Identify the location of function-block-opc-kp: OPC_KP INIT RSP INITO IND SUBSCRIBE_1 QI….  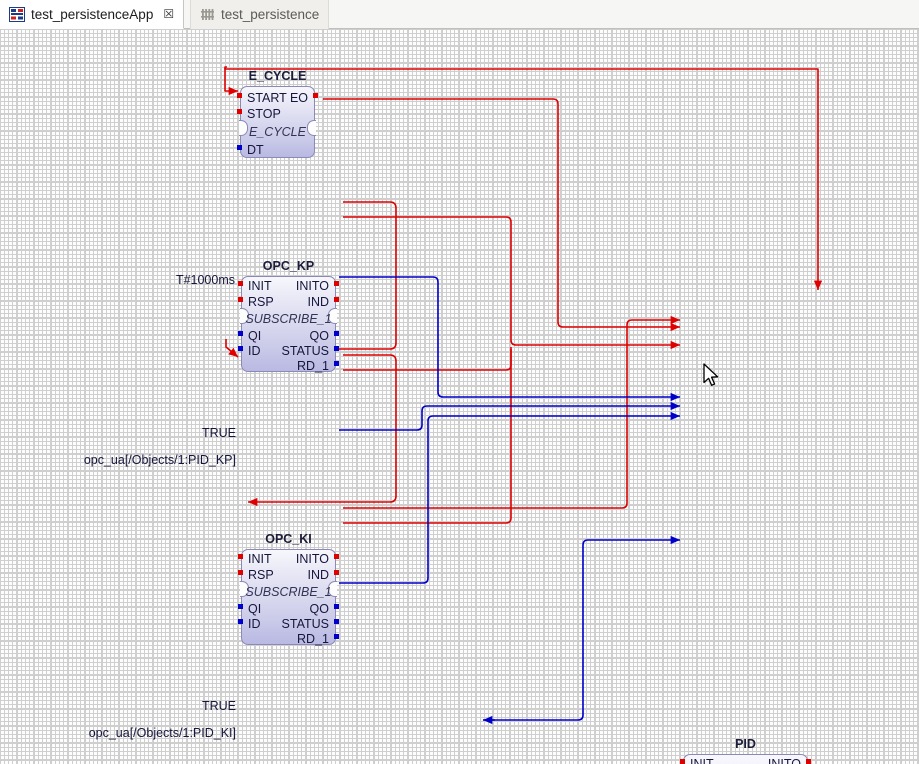
(288, 316).